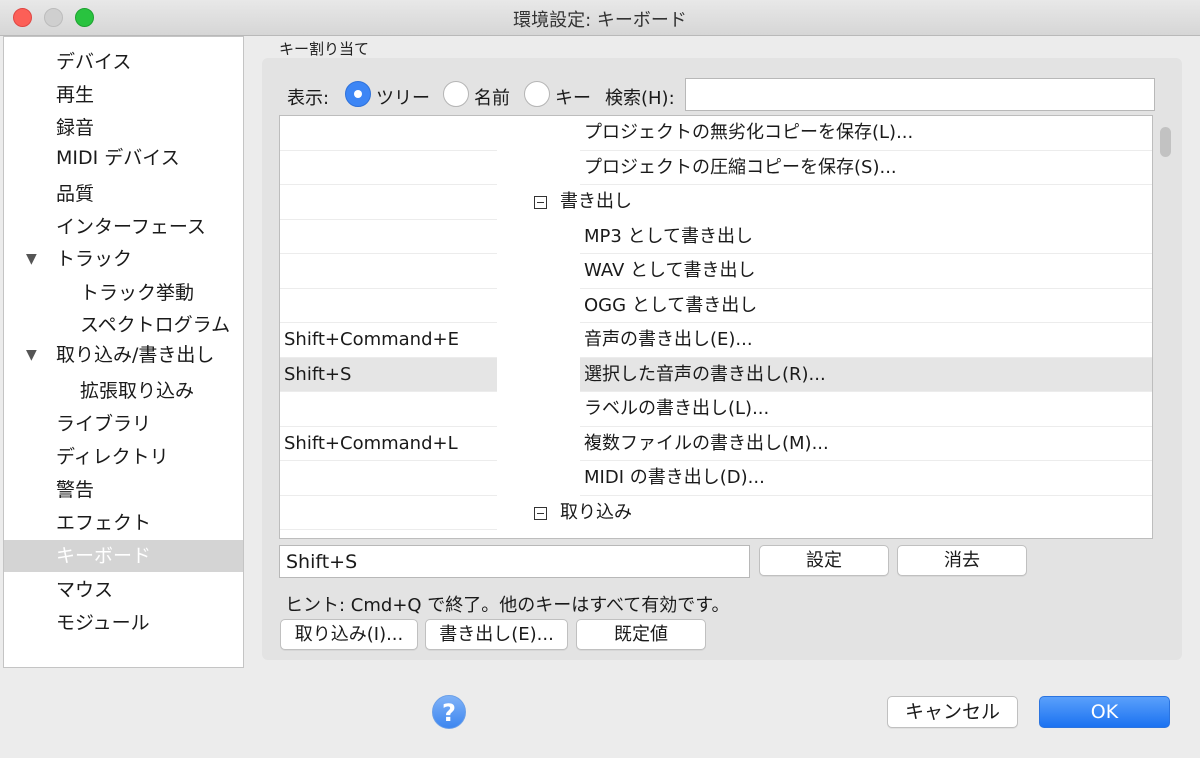  I want to click on sidebar-item-label: ディレクトリ, so click(112, 457).